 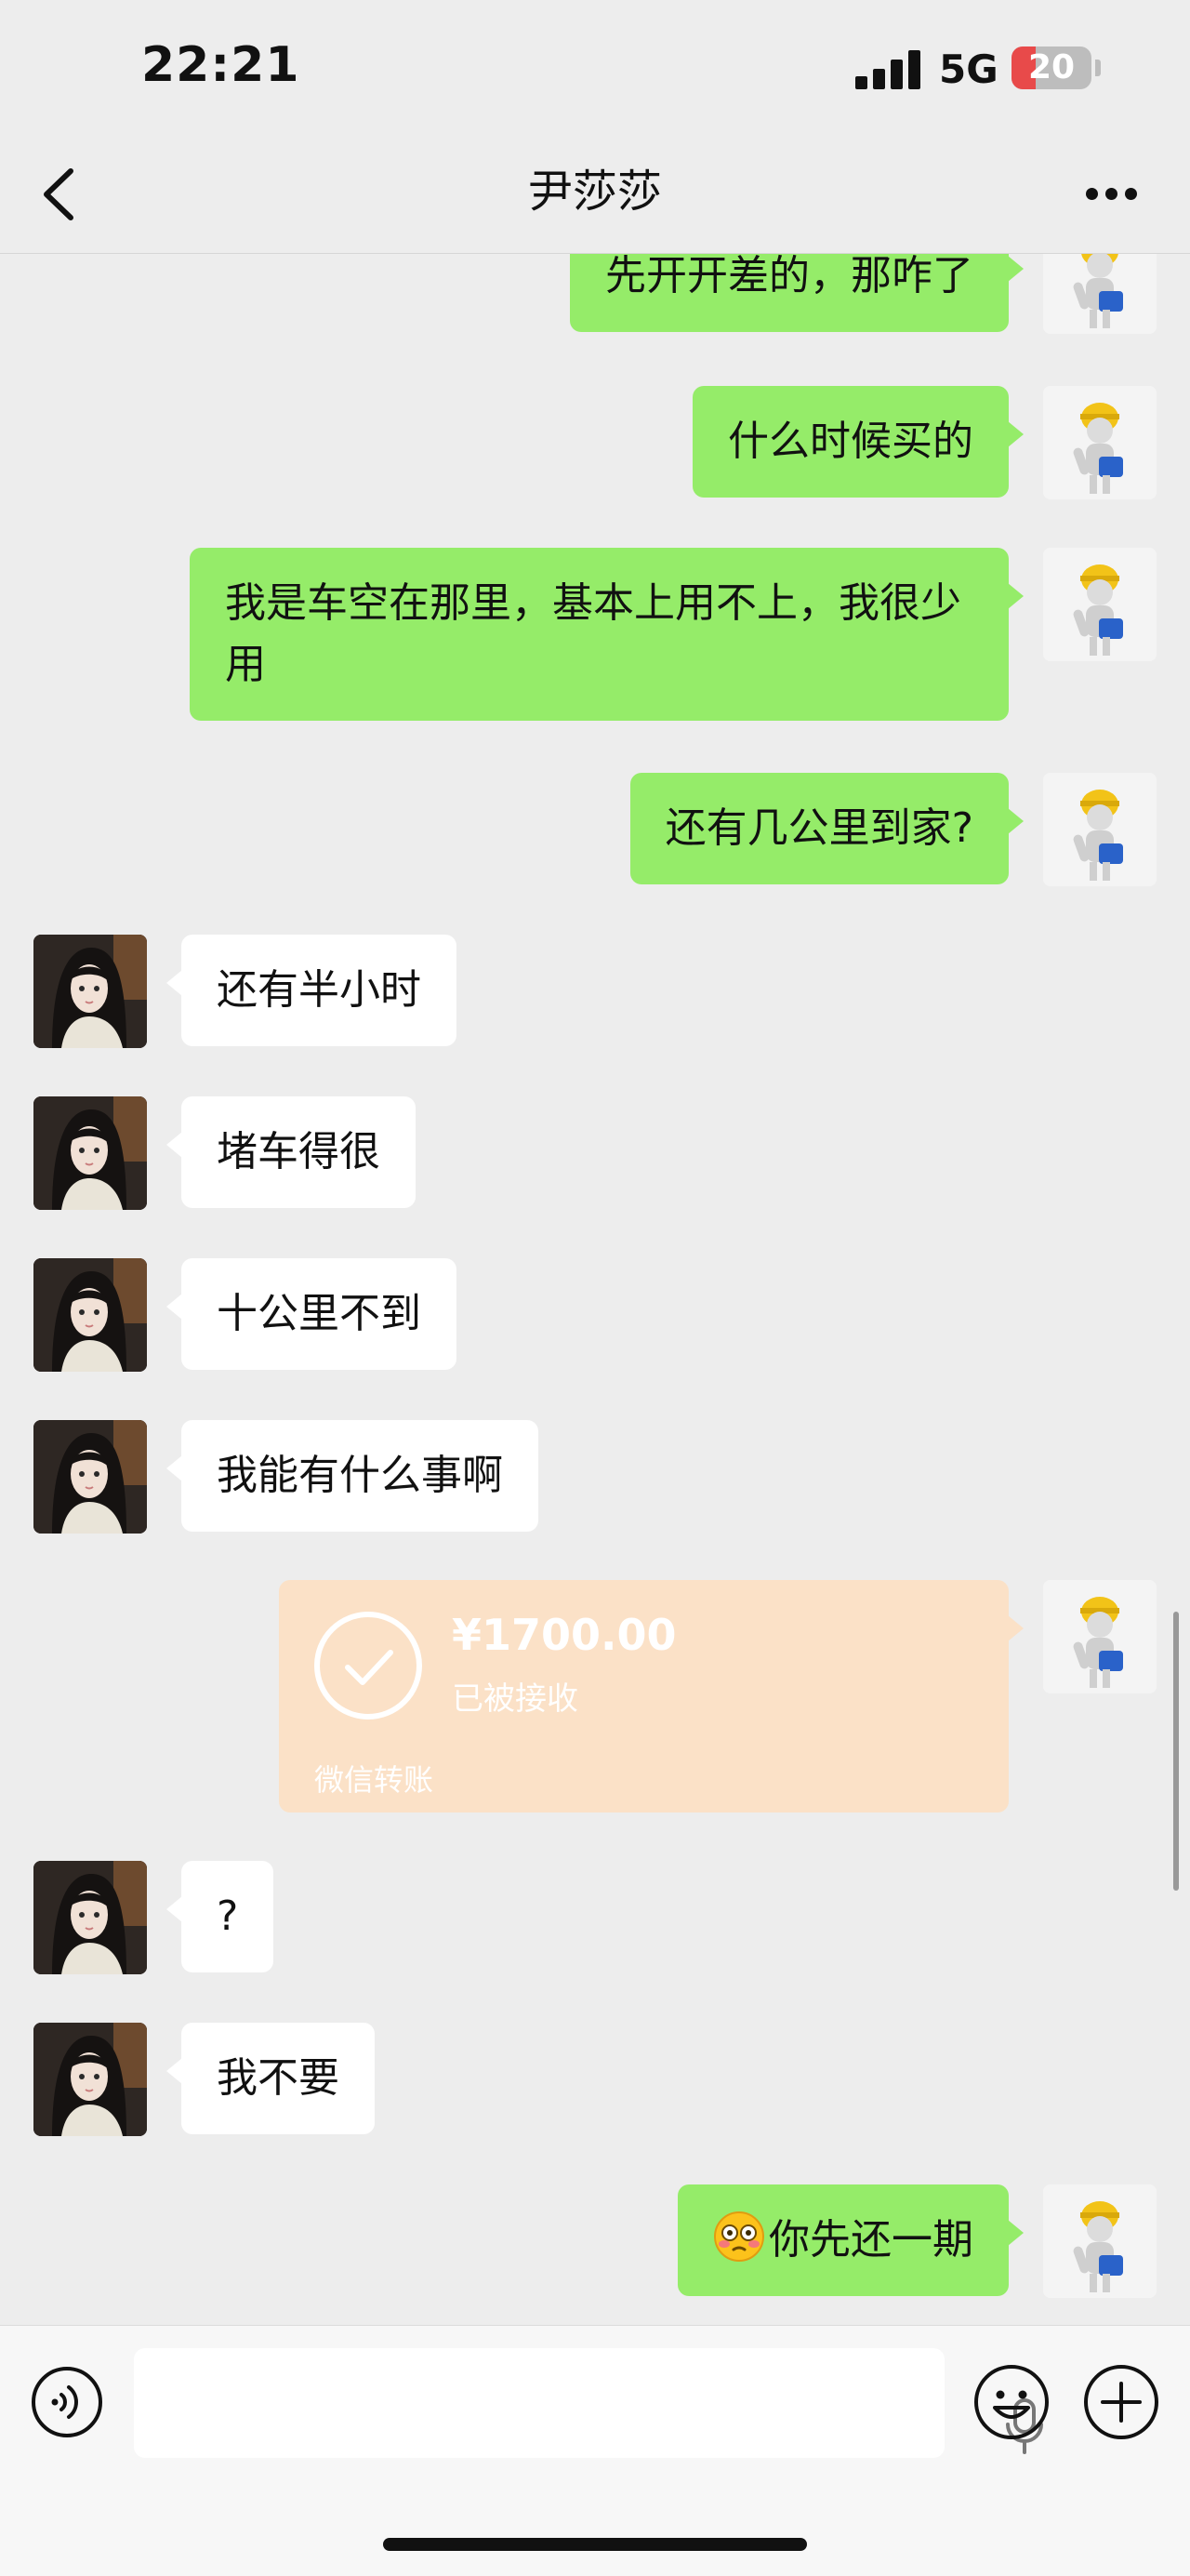 What do you see at coordinates (278, 2078) in the screenshot?
I see `message-text: 我不要` at bounding box center [278, 2078].